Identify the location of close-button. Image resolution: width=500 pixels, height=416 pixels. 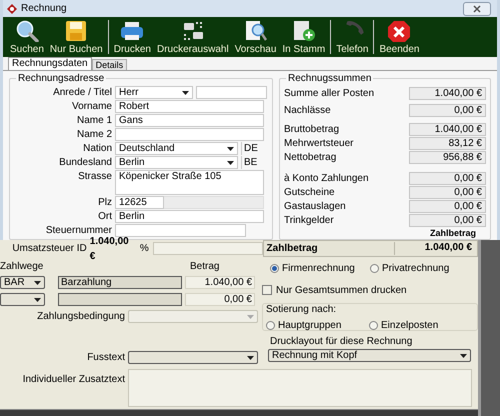
(477, 9).